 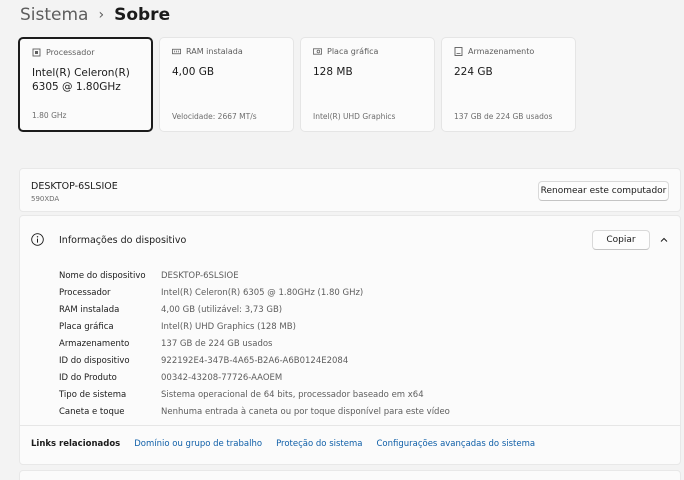 I want to click on spec-card-sub: 1.80 GHz, so click(x=49, y=115).